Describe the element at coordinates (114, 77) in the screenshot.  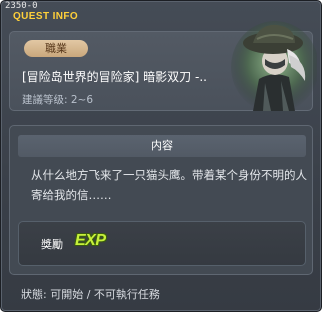
I see `quest-name: [冒险岛世界的冒险家] 暗影双刀 -..` at that location.